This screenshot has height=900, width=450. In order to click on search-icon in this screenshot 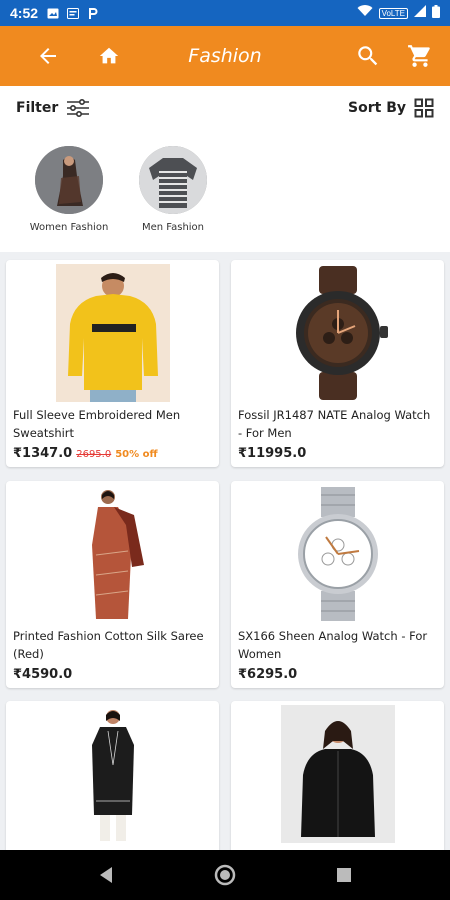, I will do `click(368, 56)`.